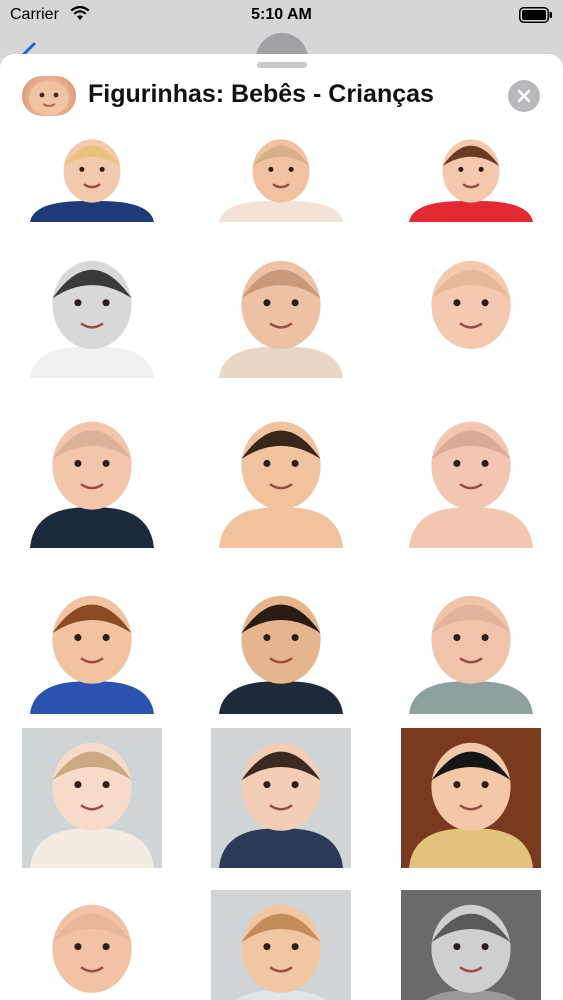 The height and width of the screenshot is (1000, 563). I want to click on sheet-grabber, so click(282, 65).